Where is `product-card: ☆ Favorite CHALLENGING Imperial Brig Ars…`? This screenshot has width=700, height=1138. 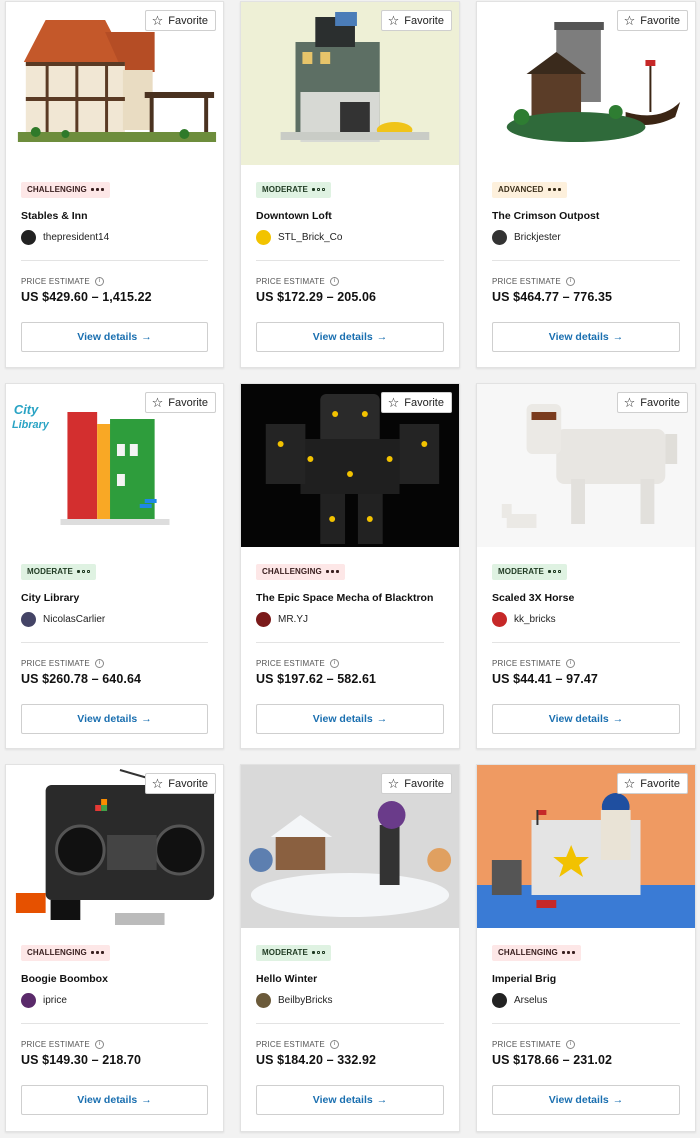
product-card: ☆ Favorite CHALLENGING Imperial Brig Ars… is located at coordinates (586, 948).